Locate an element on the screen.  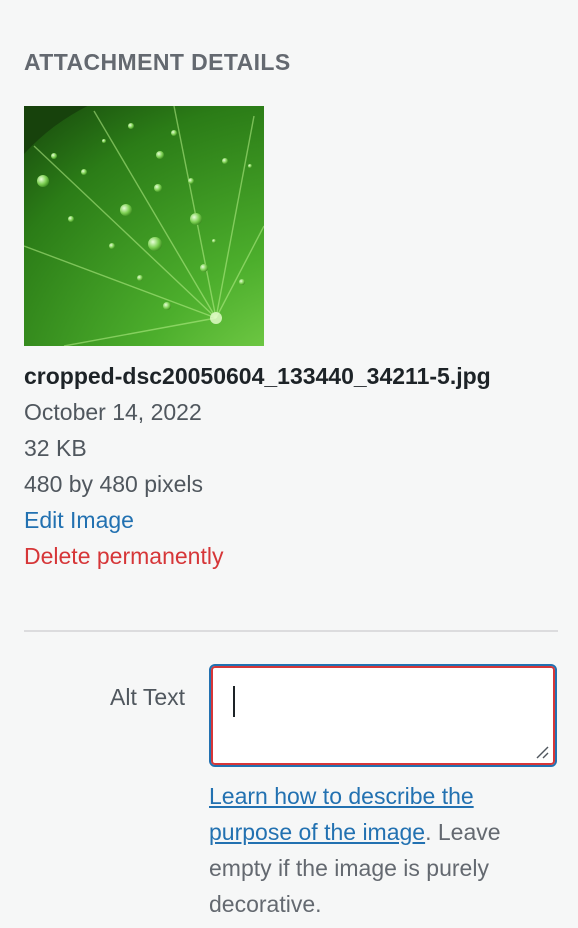
file-name: cropped-dsc20050604_133440_34211-5.jpg is located at coordinates (257, 376).